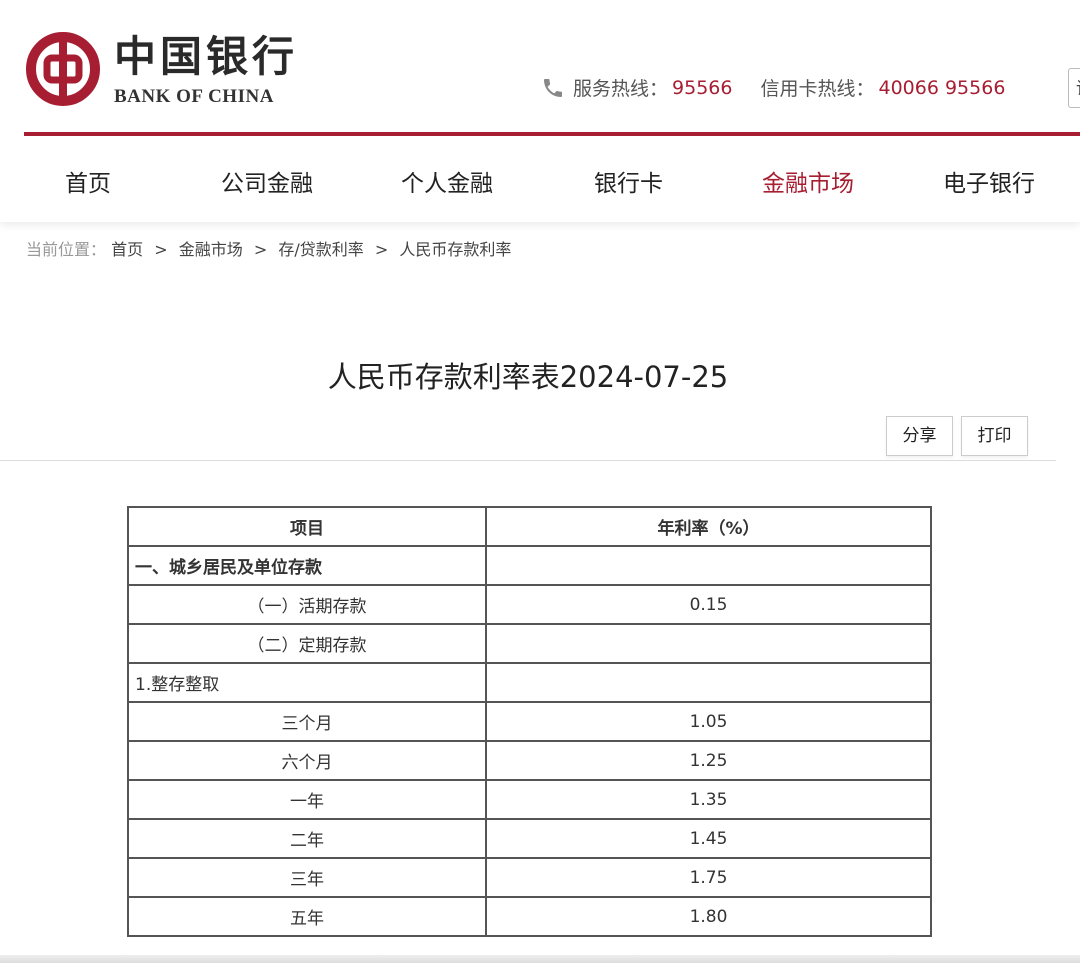 Image resolution: width=1080 pixels, height=963 pixels. What do you see at coordinates (528, 377) in the screenshot?
I see `page-title: 人民币存款利率表2024-07-25` at bounding box center [528, 377].